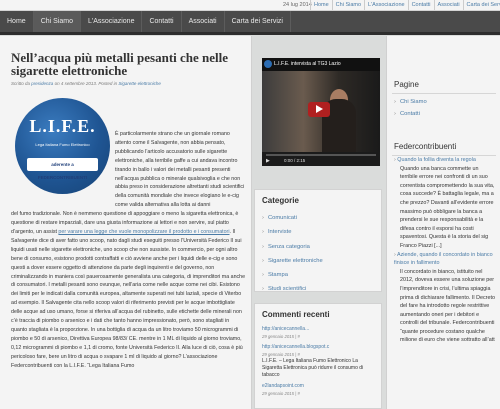 This screenshot has height=409, width=500. Describe the element at coordinates (268, 161) in the screenshot. I see `play-control-icon: ▶` at that location.